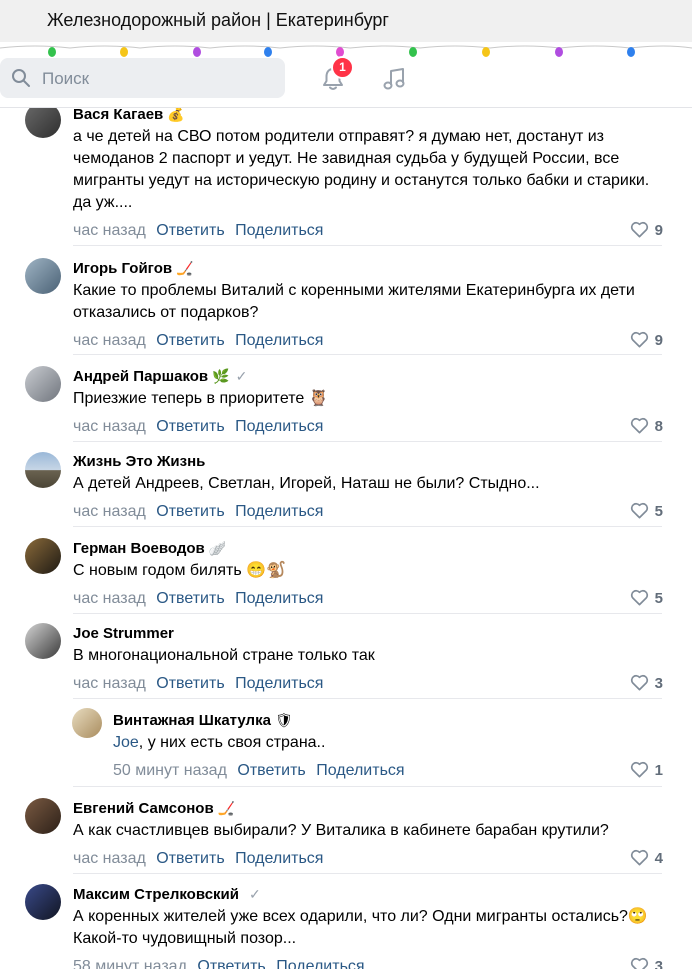 The width and height of the screenshot is (692, 969). I want to click on like-button: 1, so click(646, 771).